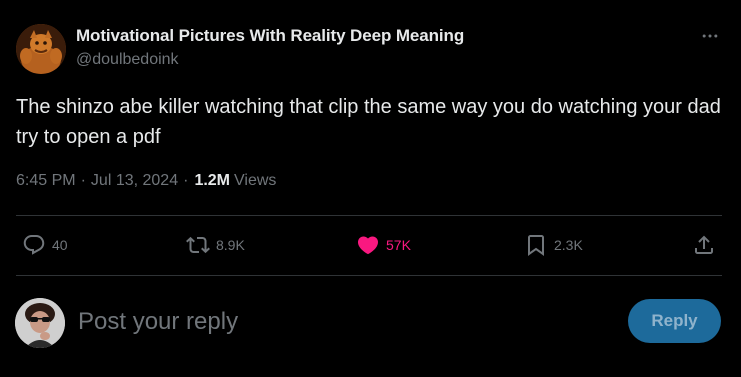 This screenshot has height=377, width=741. I want to click on share-icon, so click(704, 244).